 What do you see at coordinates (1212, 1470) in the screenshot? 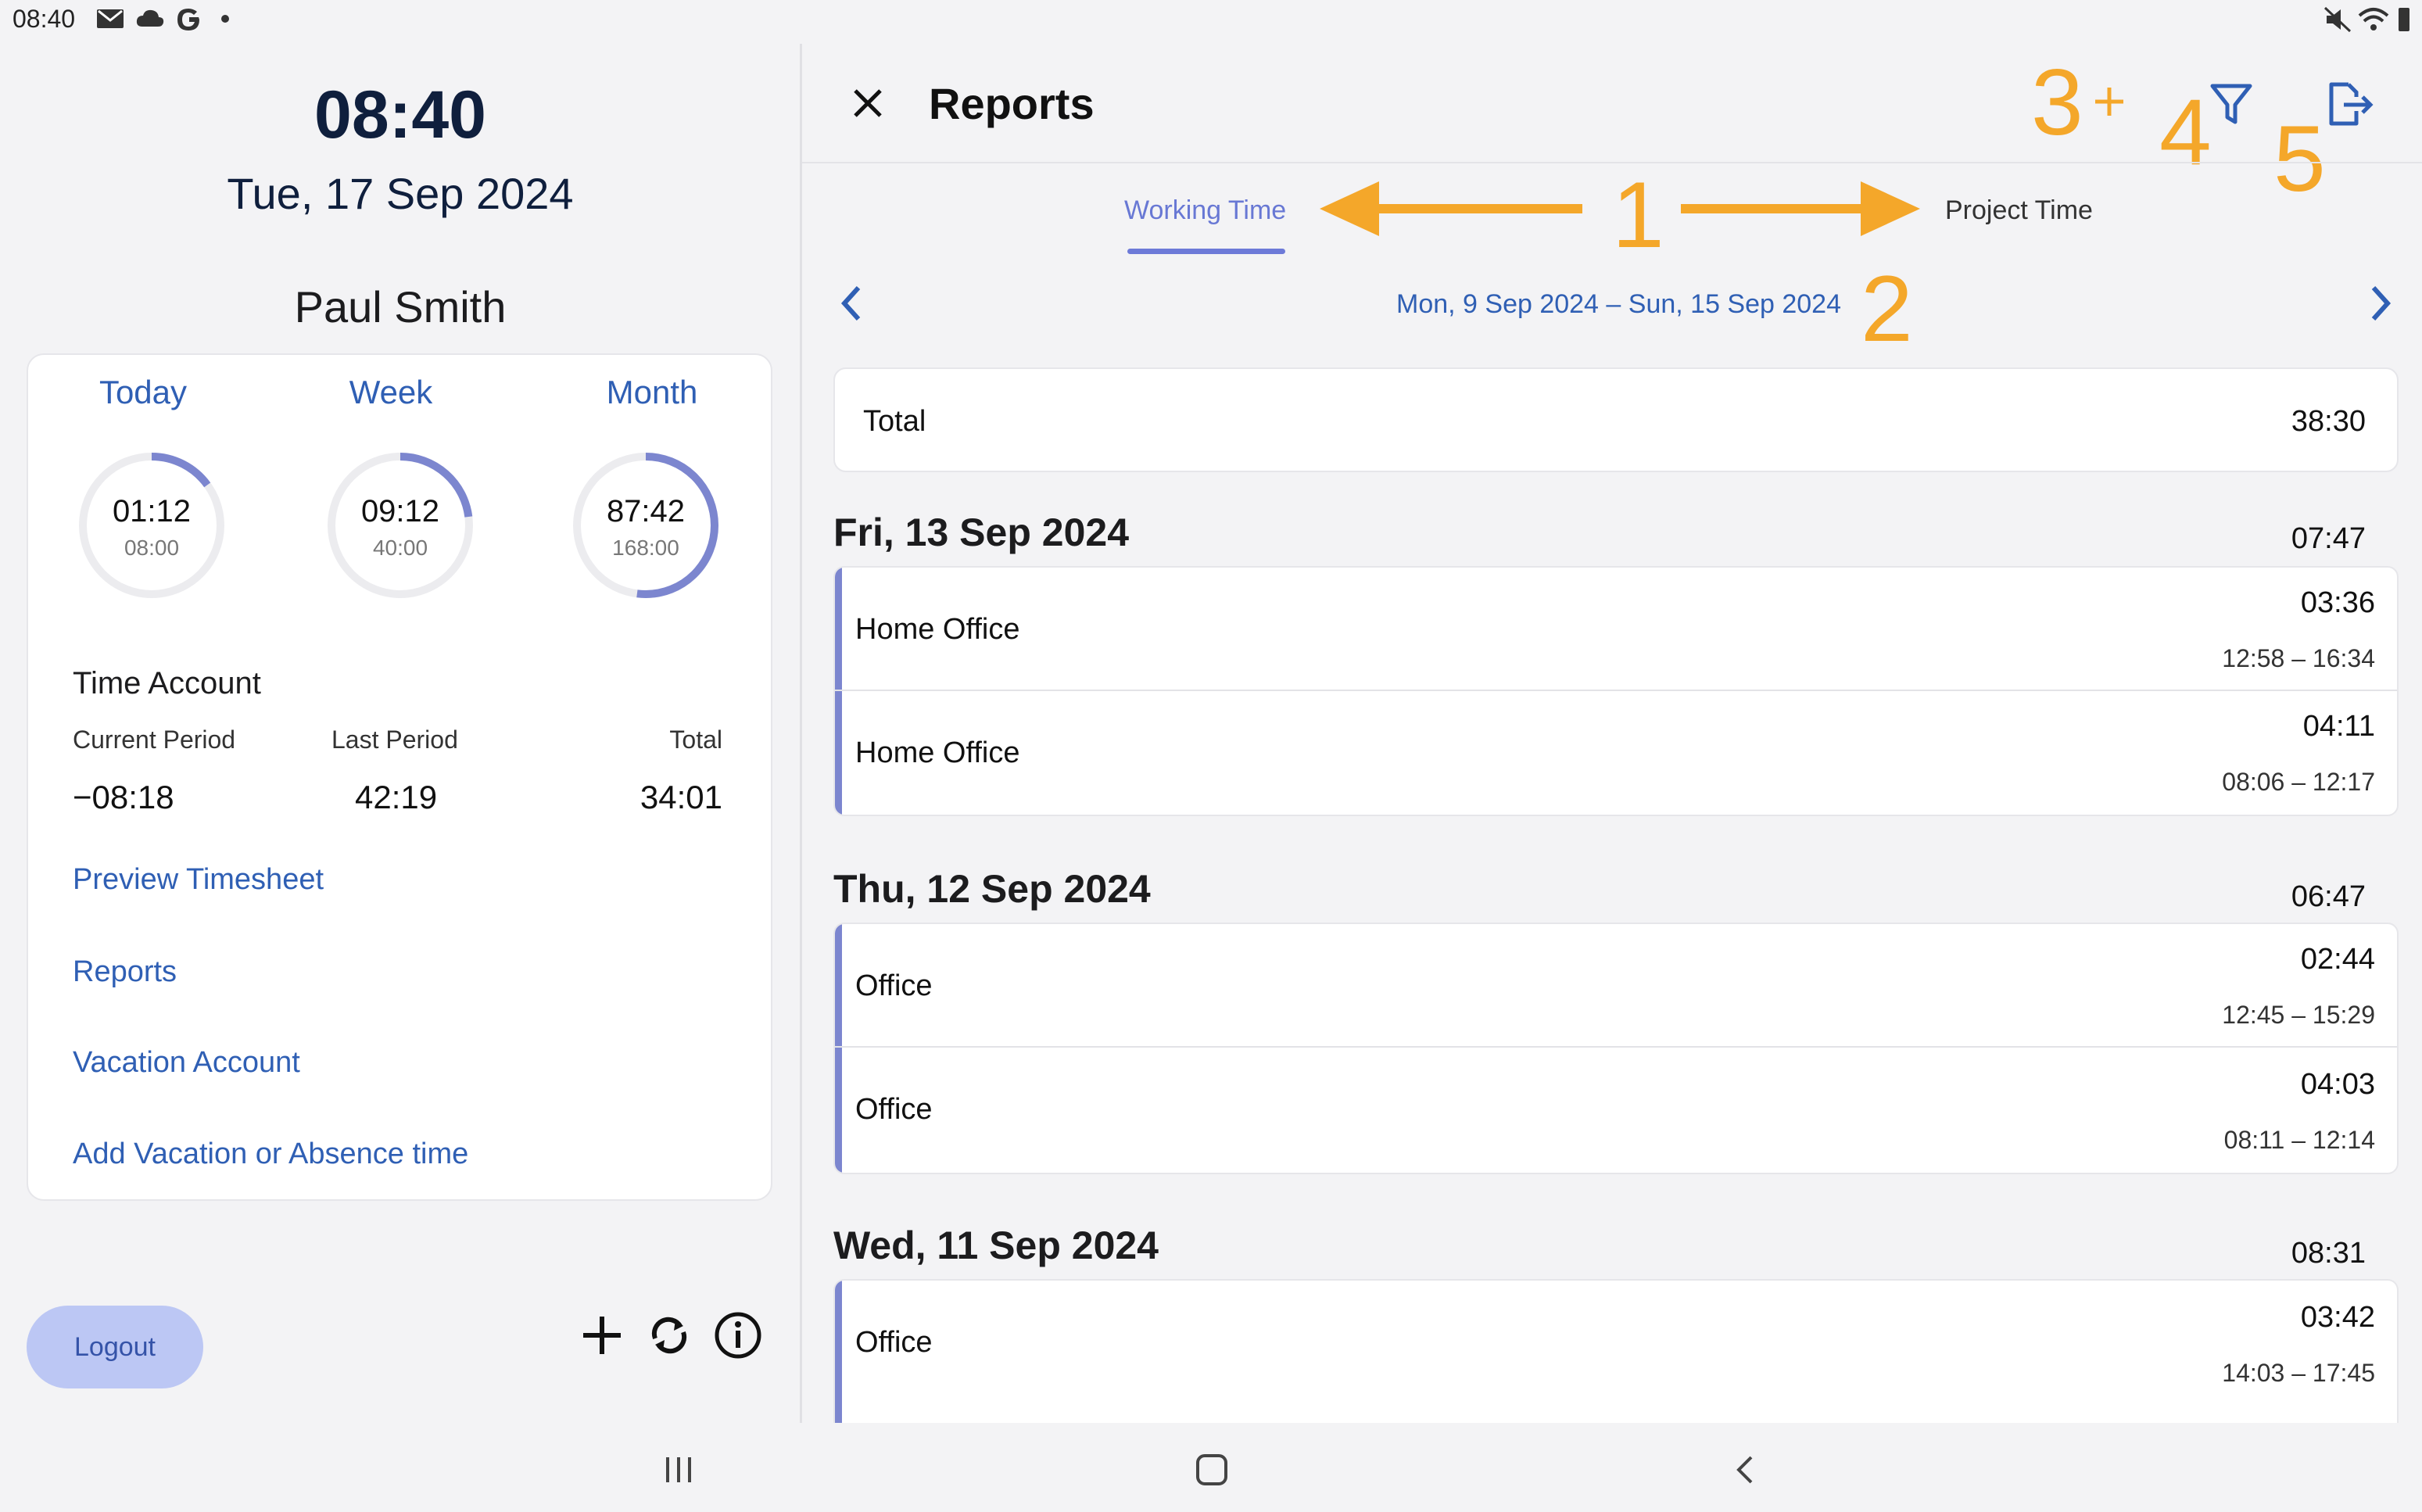
I see `home-icon` at bounding box center [1212, 1470].